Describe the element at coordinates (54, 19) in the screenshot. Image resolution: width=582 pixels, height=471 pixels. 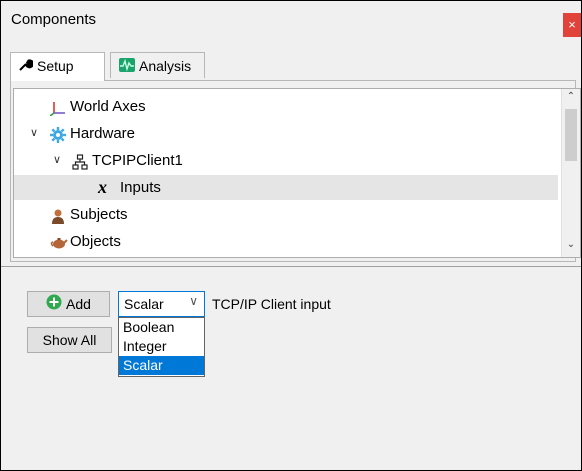
I see `window-title: Components` at that location.